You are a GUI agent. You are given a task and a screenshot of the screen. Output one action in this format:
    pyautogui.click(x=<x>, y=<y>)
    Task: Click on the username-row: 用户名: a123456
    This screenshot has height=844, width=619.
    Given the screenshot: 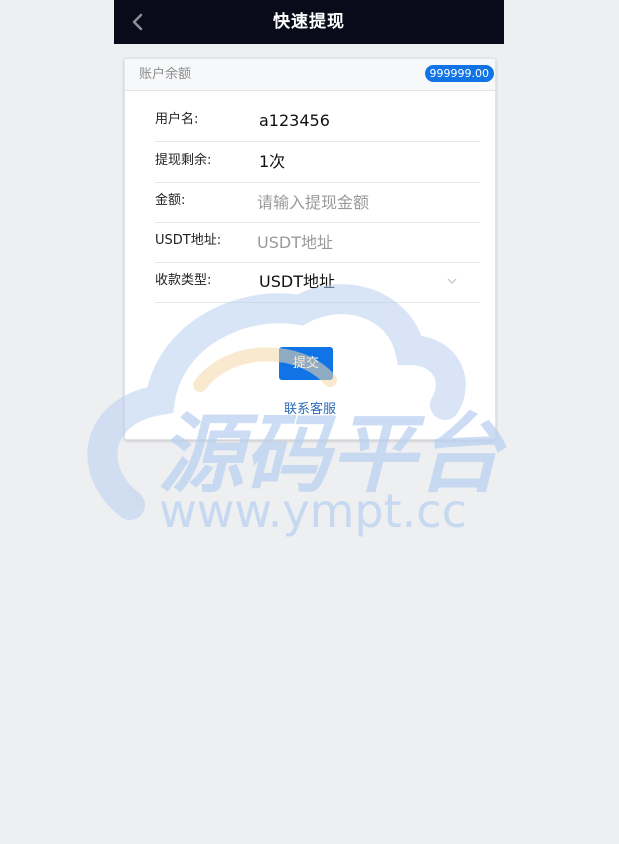 What is the action you would take?
    pyautogui.click(x=317, y=121)
    